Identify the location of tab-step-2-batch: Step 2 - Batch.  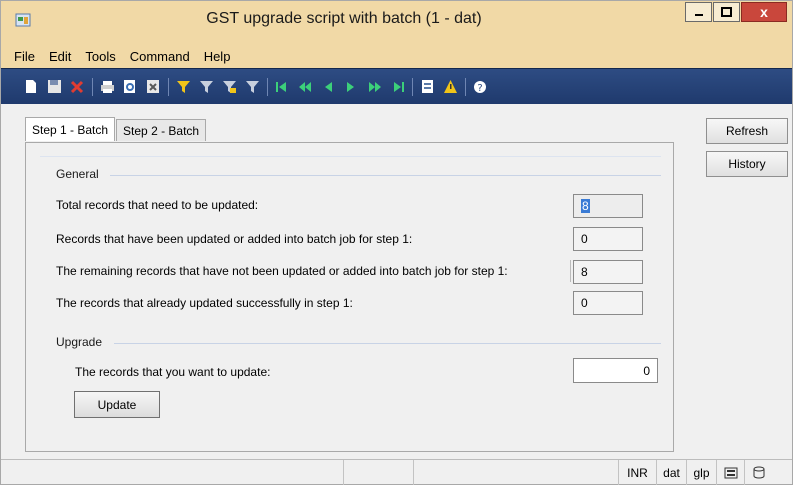
(161, 130).